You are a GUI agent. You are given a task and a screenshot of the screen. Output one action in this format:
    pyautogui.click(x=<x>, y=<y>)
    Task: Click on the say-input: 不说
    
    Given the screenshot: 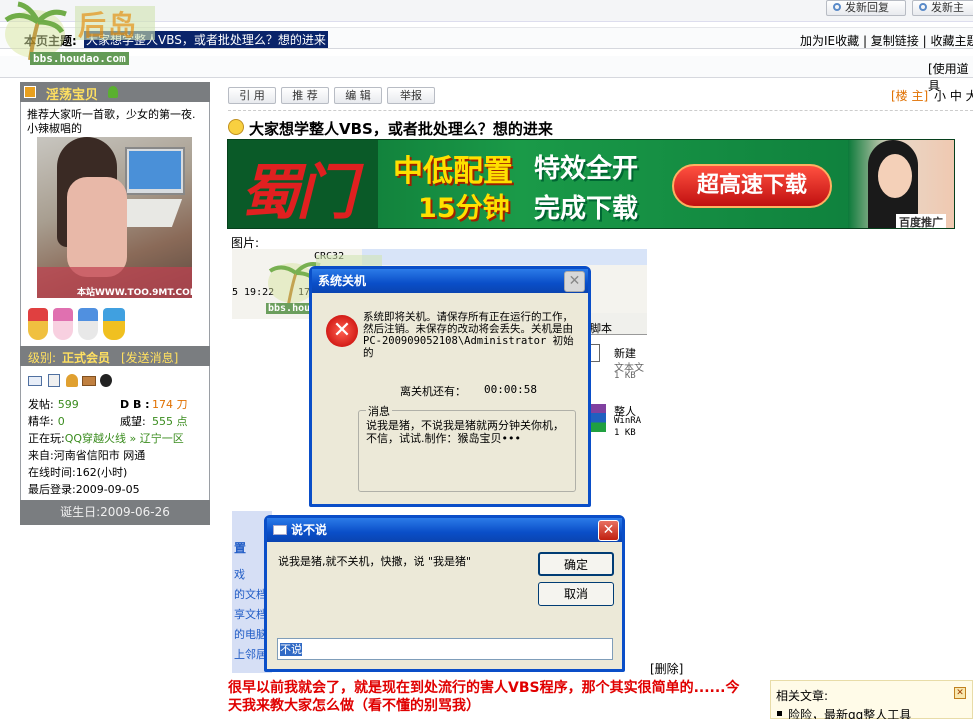 What is the action you would take?
    pyautogui.click(x=445, y=649)
    